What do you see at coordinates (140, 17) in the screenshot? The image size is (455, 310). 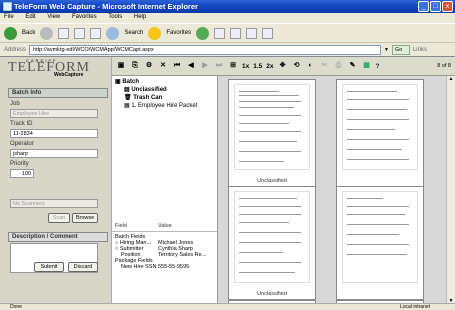 I see `menu-help: Help` at bounding box center [140, 17].